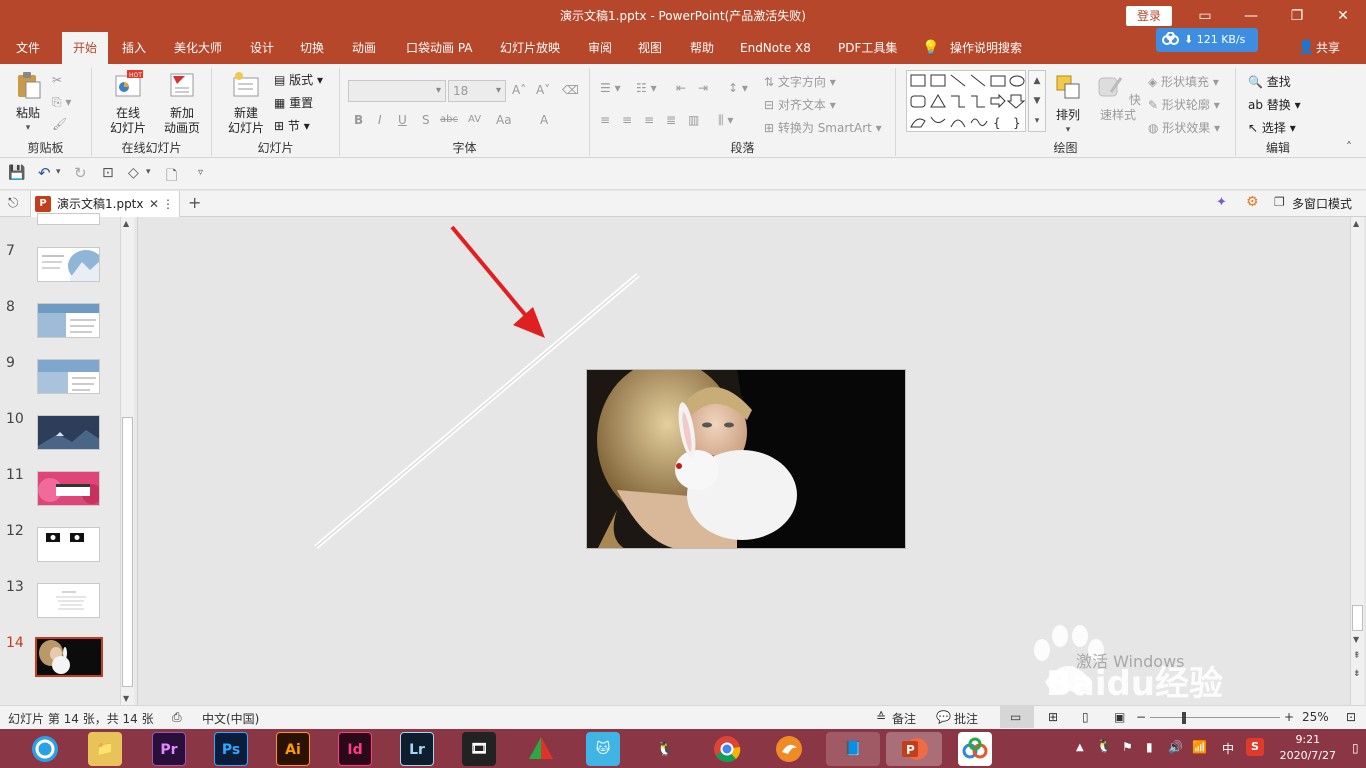  Describe the element at coordinates (1357, 461) in the screenshot. I see `canvas-vertical-scrollbar: ▲ ▼ ⇞ ⇟` at that location.